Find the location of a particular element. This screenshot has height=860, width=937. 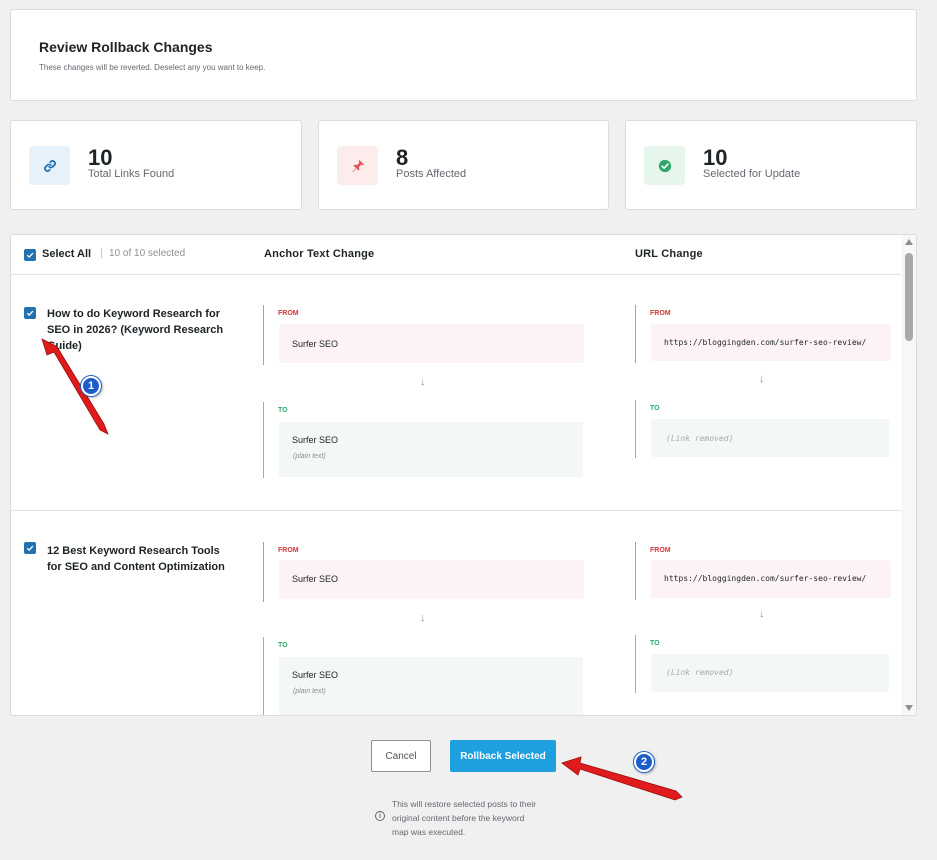

stat-label: Total Links Found is located at coordinates (131, 174).